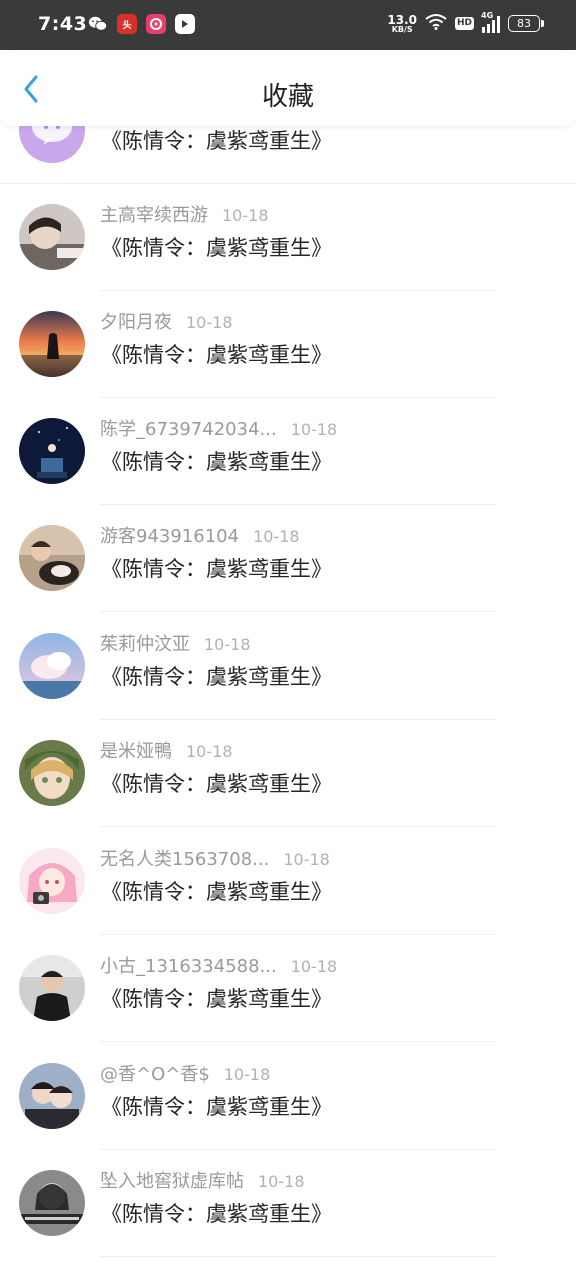 This screenshot has width=576, height=1280. I want to click on list-item: 夕阳月夜 10-18 《陈情令：虞紫鸢重生》, so click(288, 344).